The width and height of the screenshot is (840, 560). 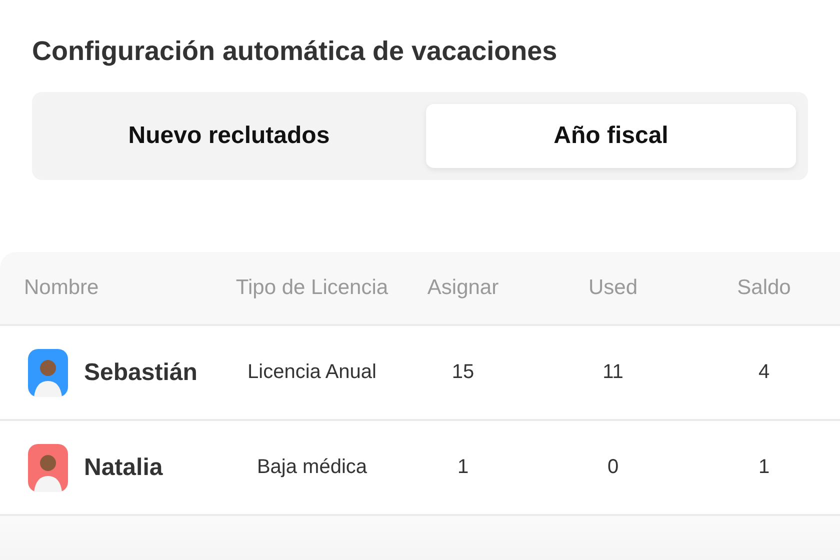 I want to click on table-cell-text: 15, so click(x=463, y=372).